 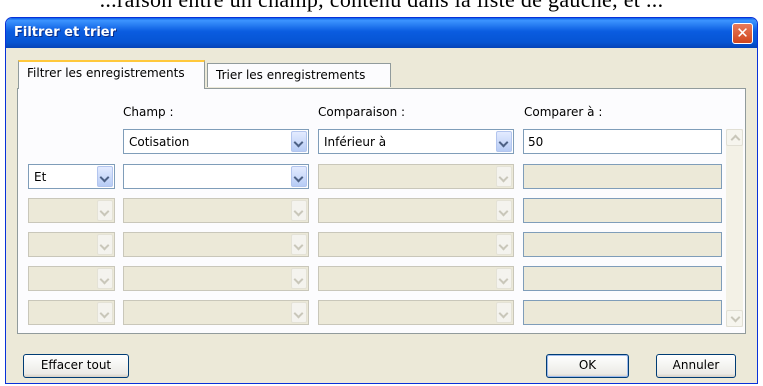 What do you see at coordinates (734, 318) in the screenshot?
I see `scroll-down-icon` at bounding box center [734, 318].